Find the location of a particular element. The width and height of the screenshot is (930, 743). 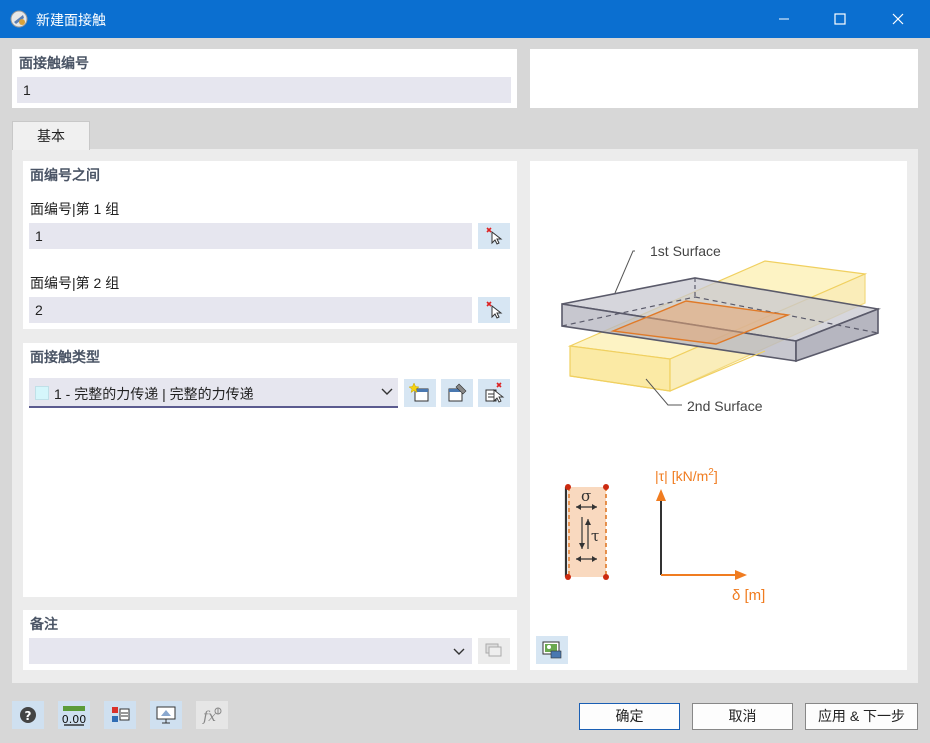

copy-icon is located at coordinates (493, 650).